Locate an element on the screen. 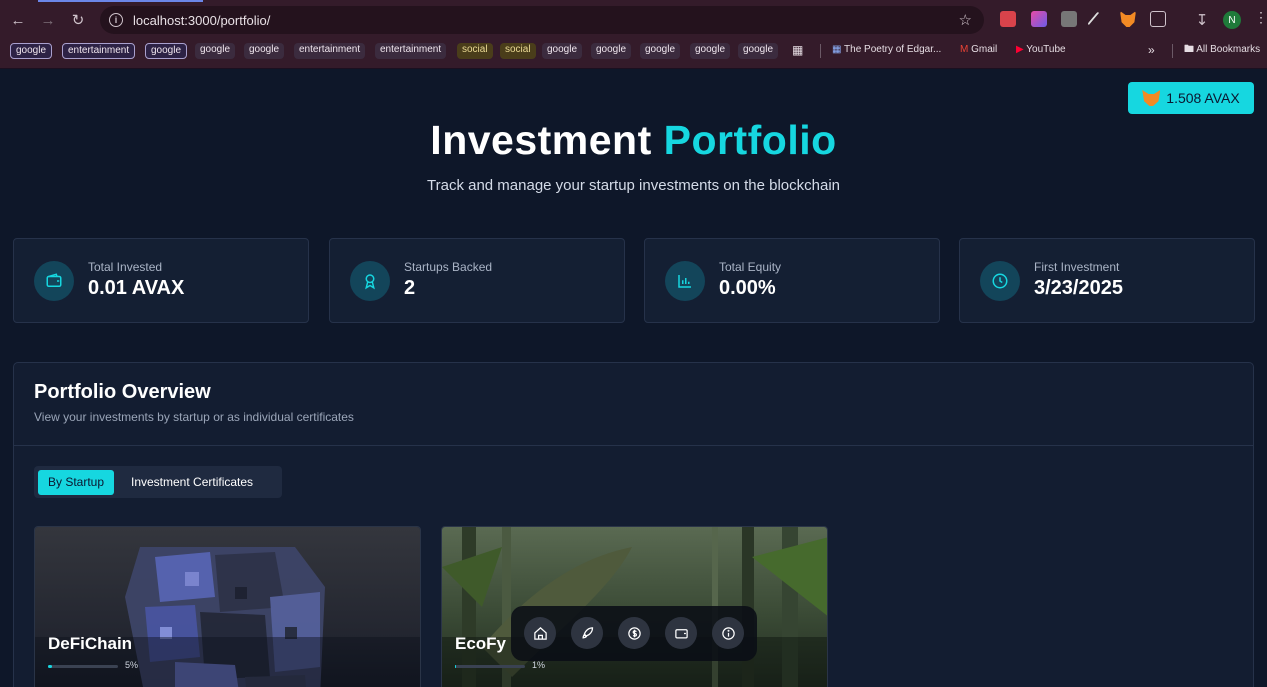  gmail-icon: M is located at coordinates (966, 49).